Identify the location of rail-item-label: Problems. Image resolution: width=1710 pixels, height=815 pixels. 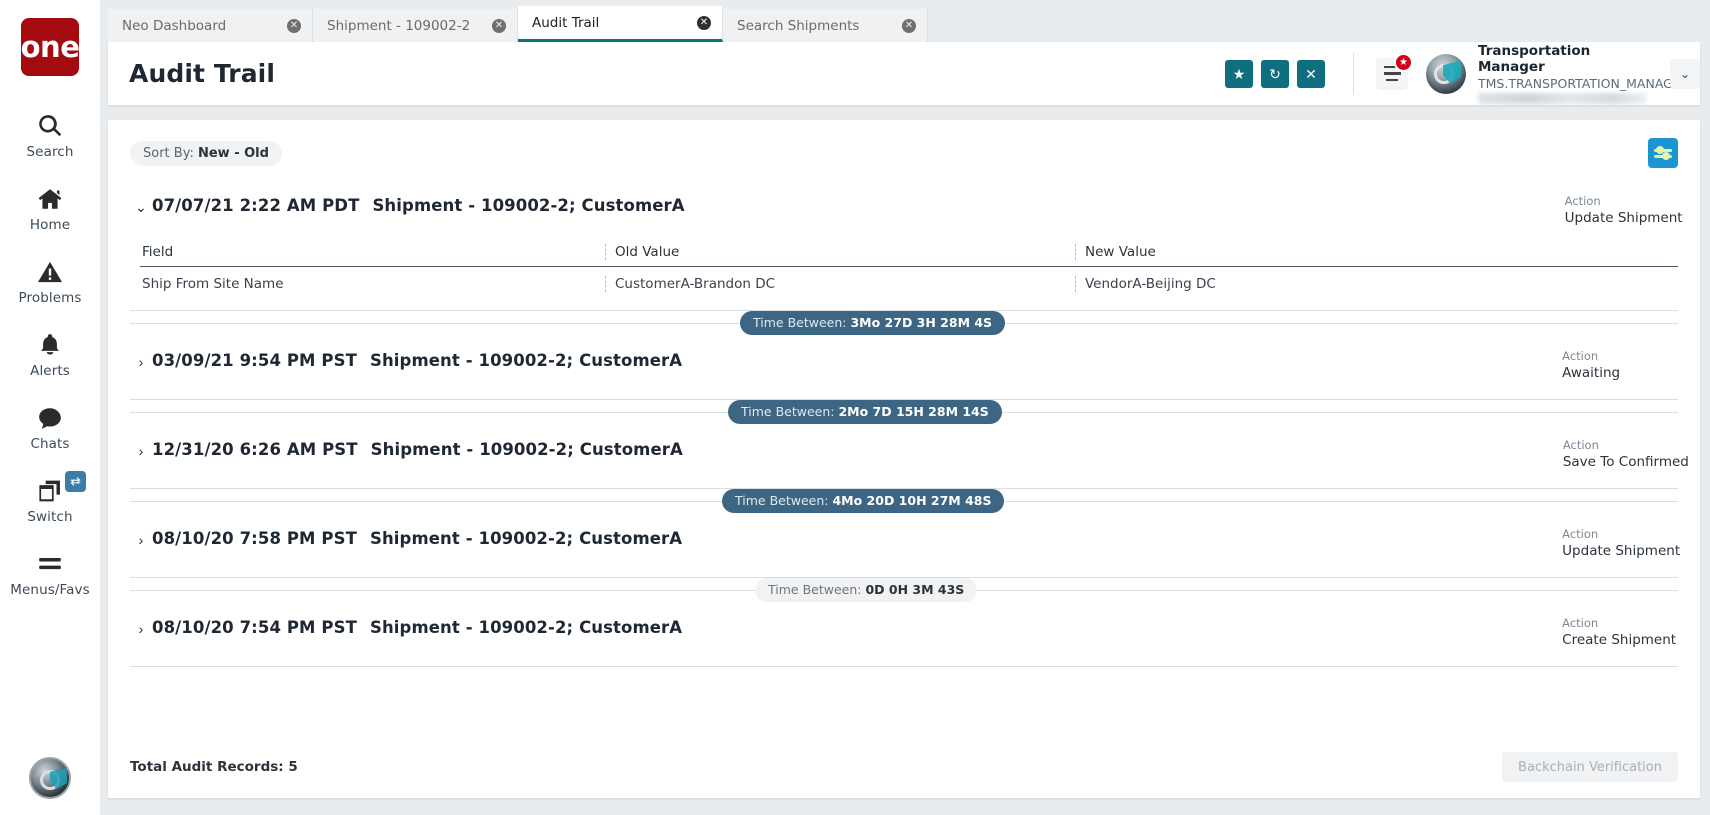
(50, 298).